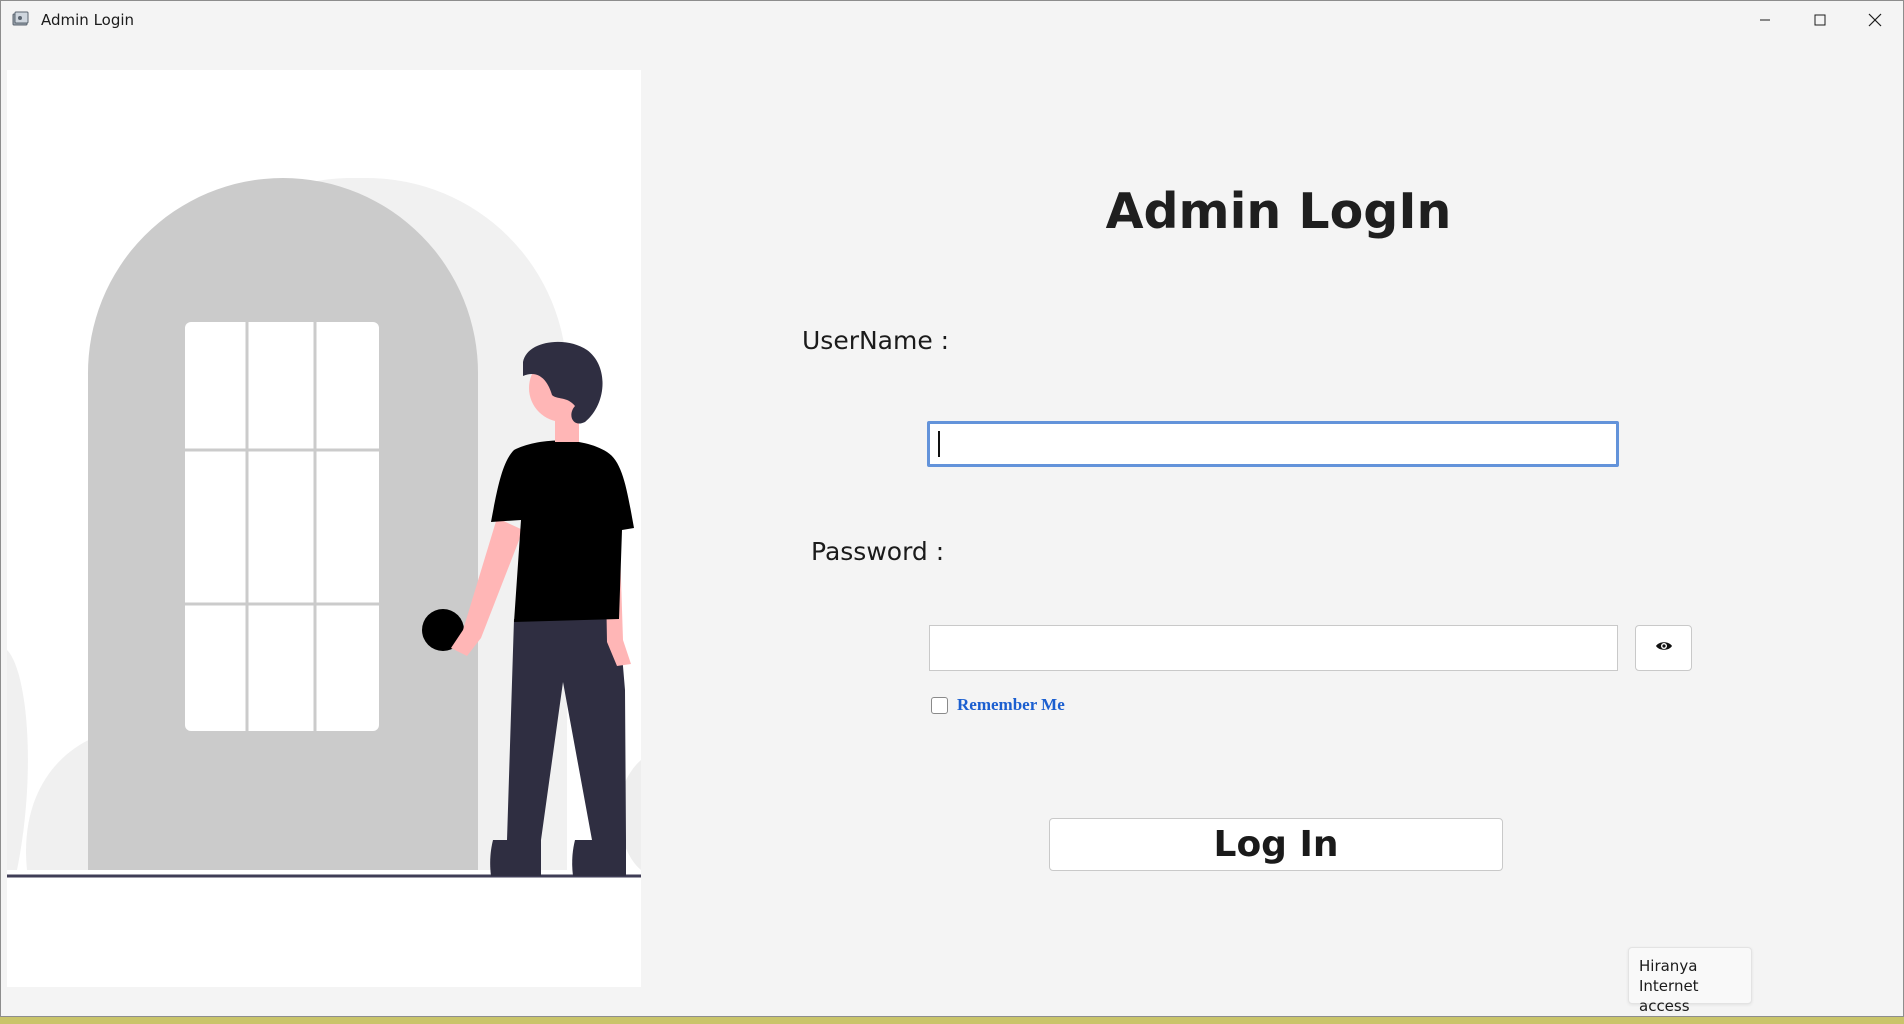 The width and height of the screenshot is (1904, 1024). Describe the element at coordinates (939, 444) in the screenshot. I see `text-caret` at that location.